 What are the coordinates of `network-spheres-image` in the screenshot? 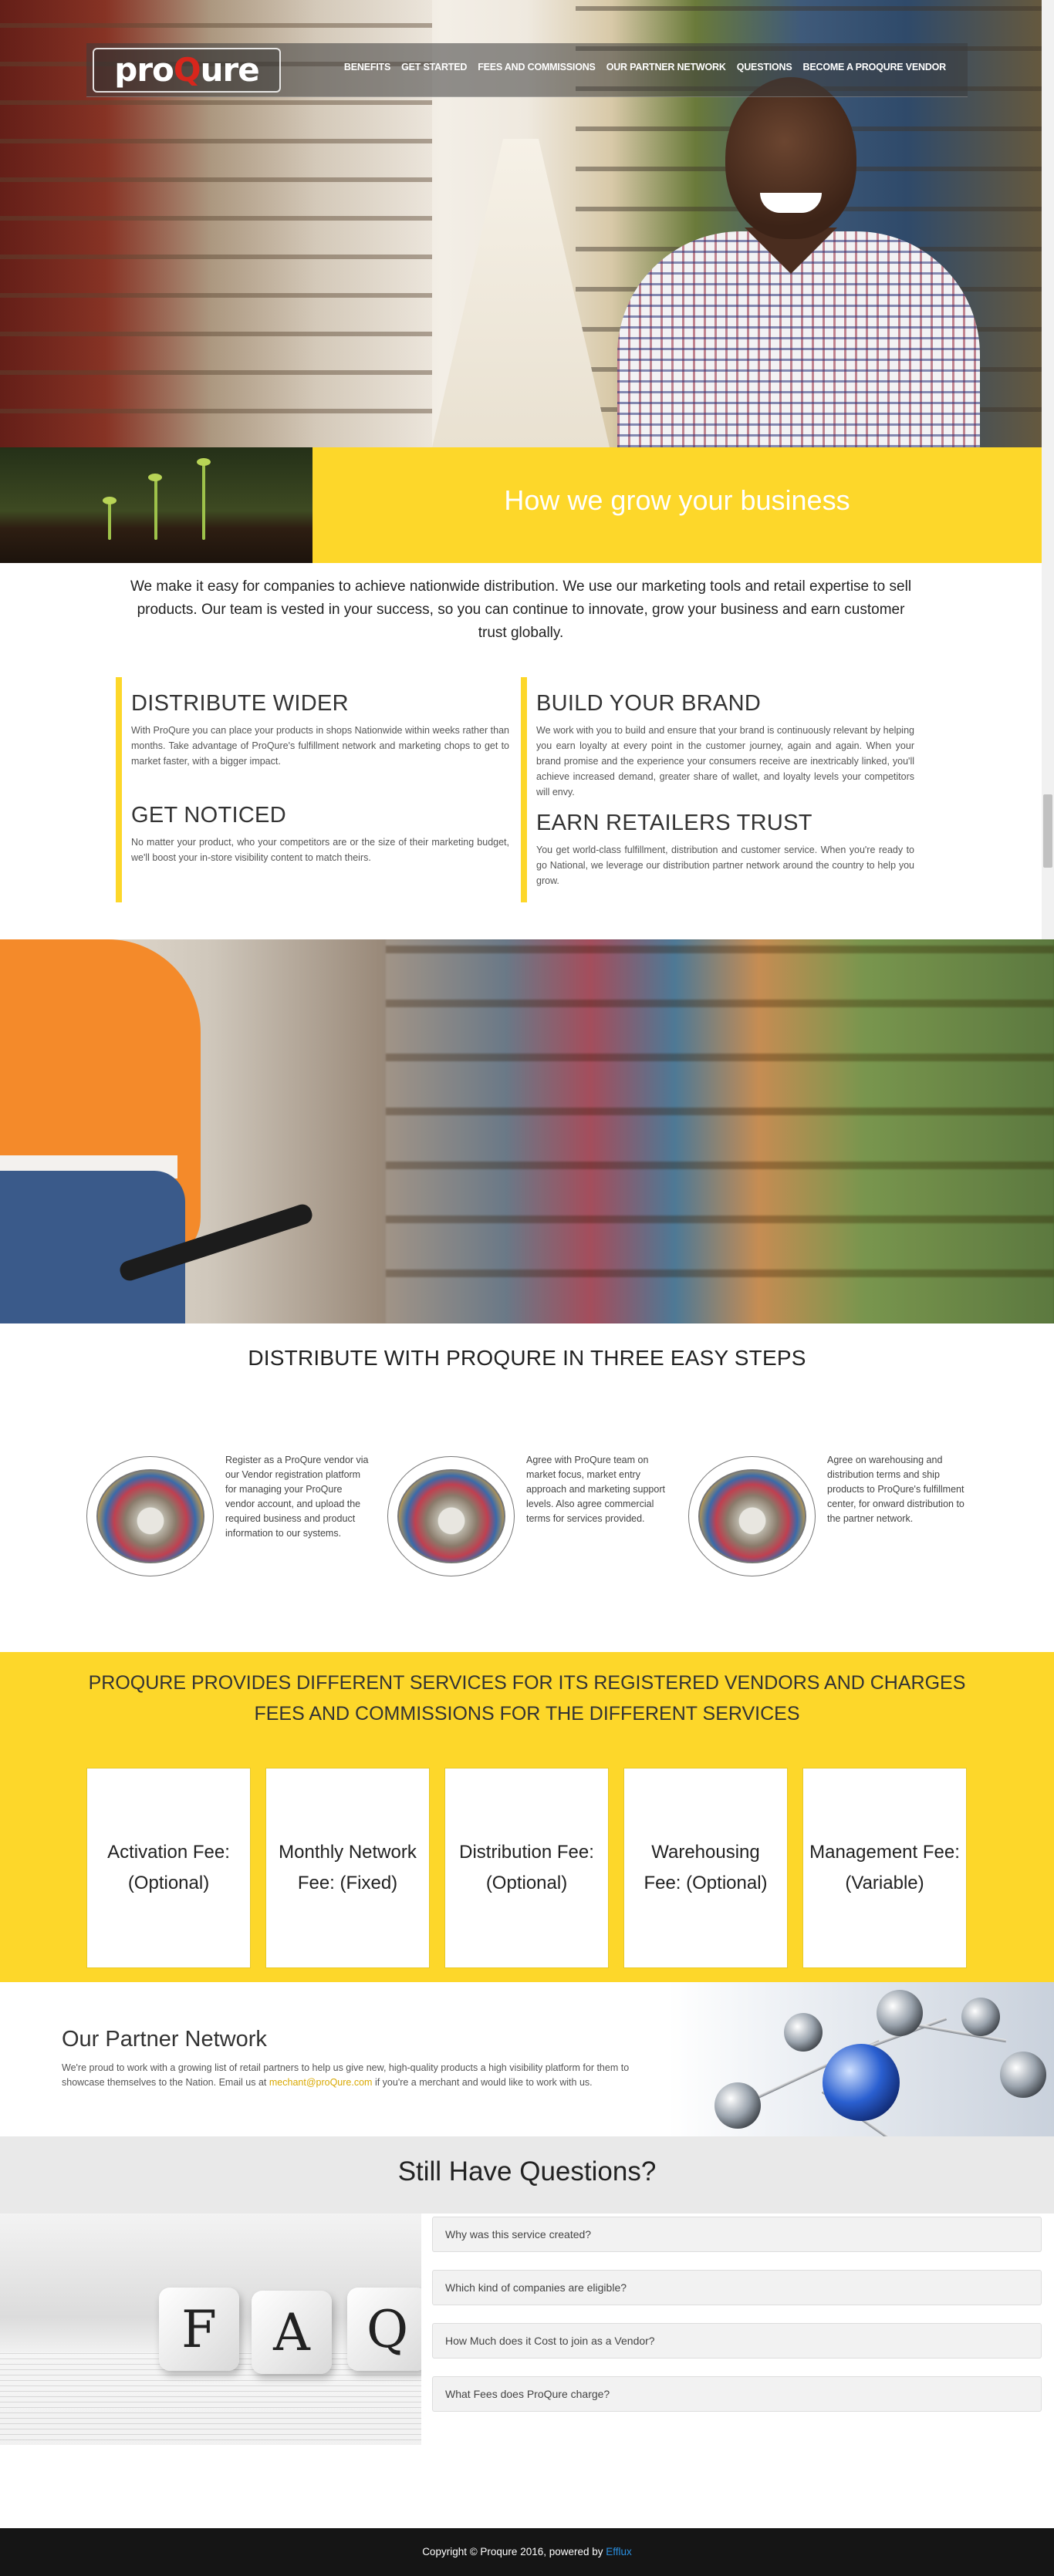 It's located at (861, 2059).